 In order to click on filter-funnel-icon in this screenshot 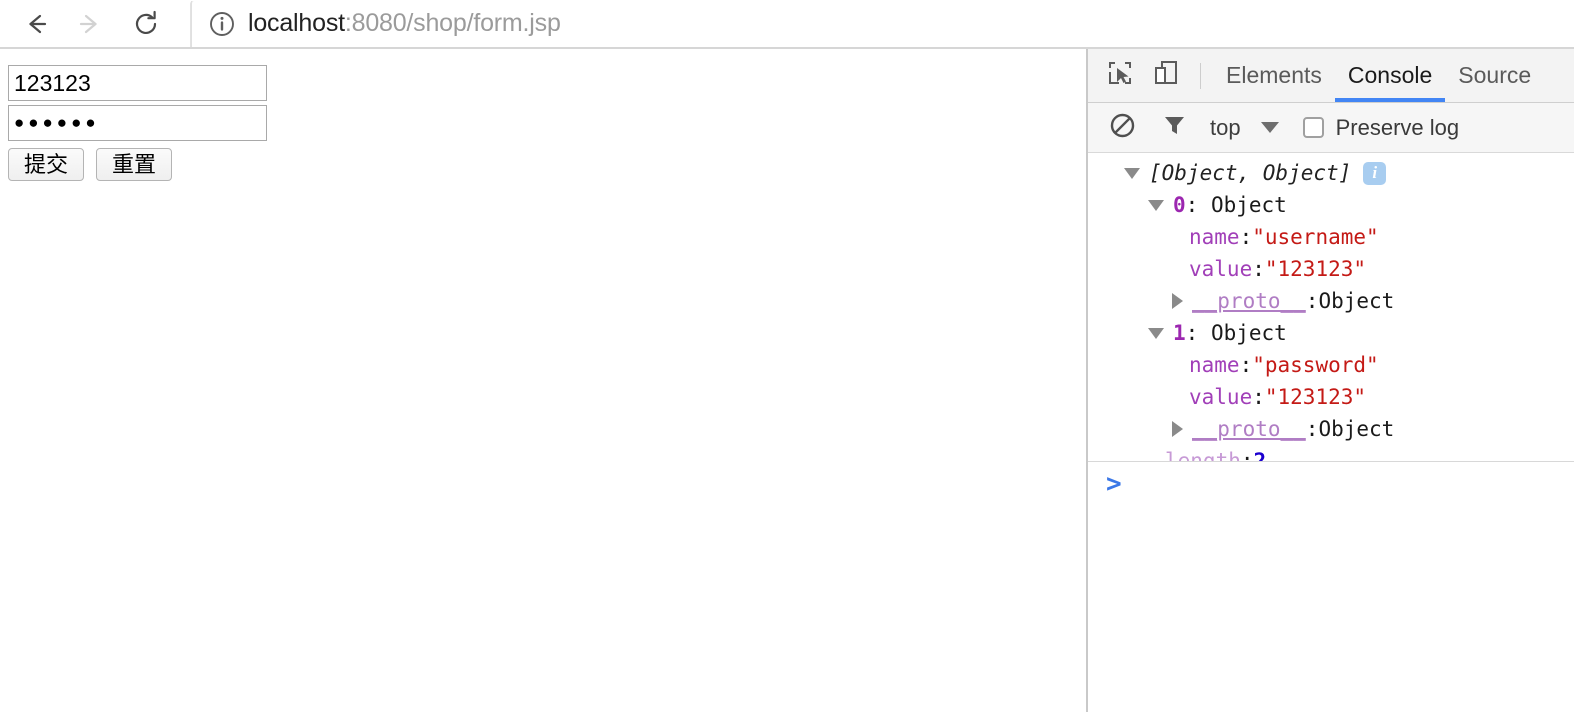, I will do `click(1174, 128)`.